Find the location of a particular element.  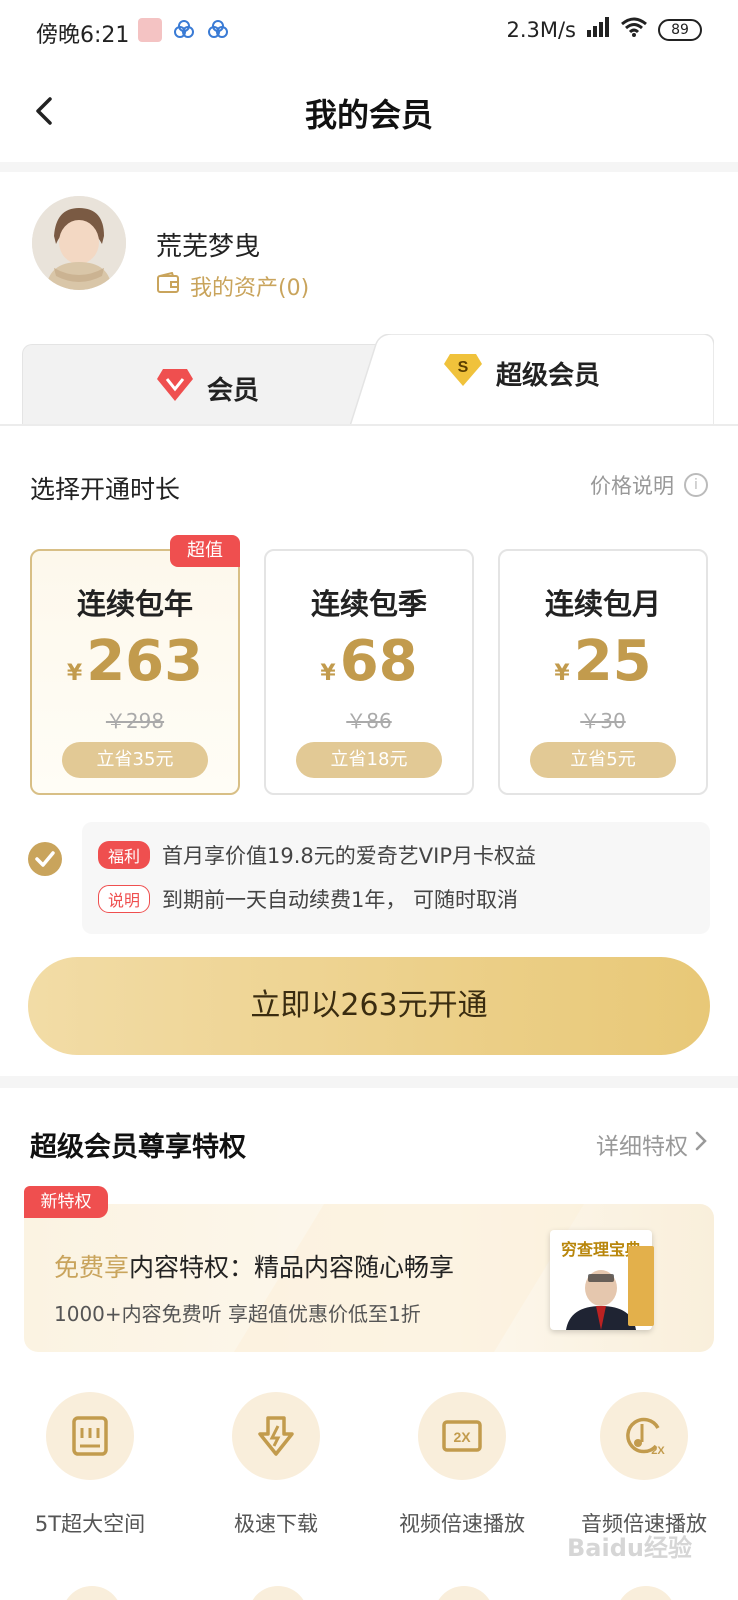

my-assets-label: 我的资产(0) is located at coordinates (250, 288).